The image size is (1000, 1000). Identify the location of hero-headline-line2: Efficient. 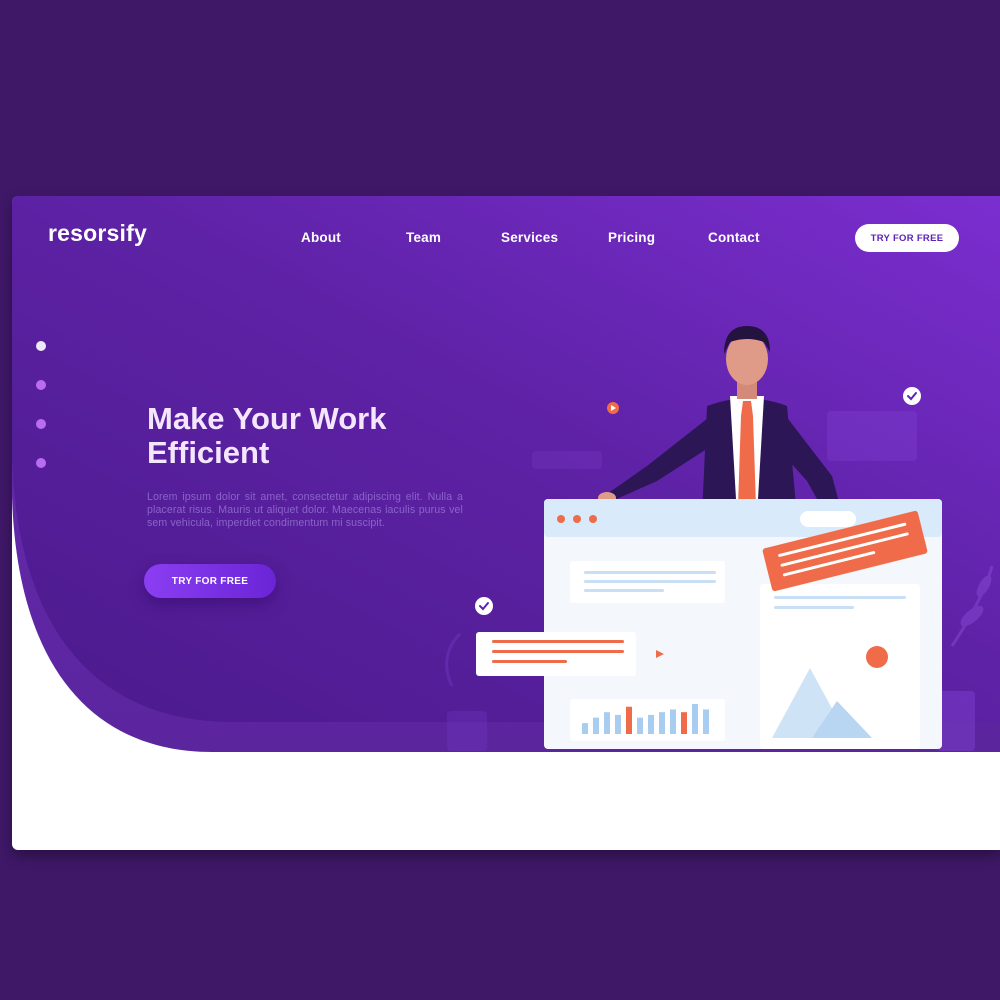
(208, 452).